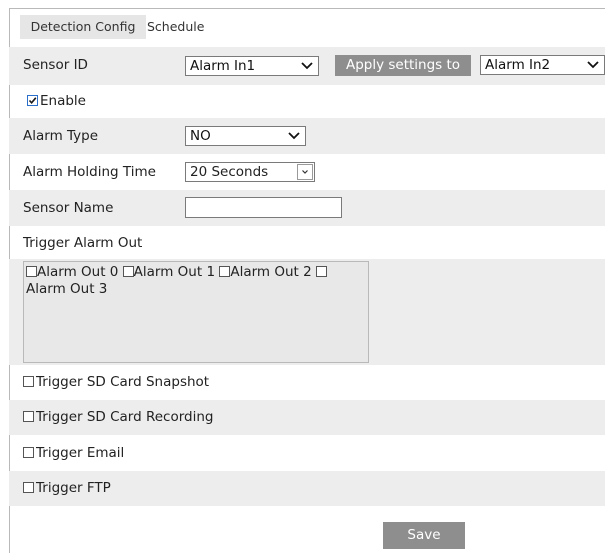  What do you see at coordinates (55, 65) in the screenshot?
I see `sensor-id-label: Sensor ID` at bounding box center [55, 65].